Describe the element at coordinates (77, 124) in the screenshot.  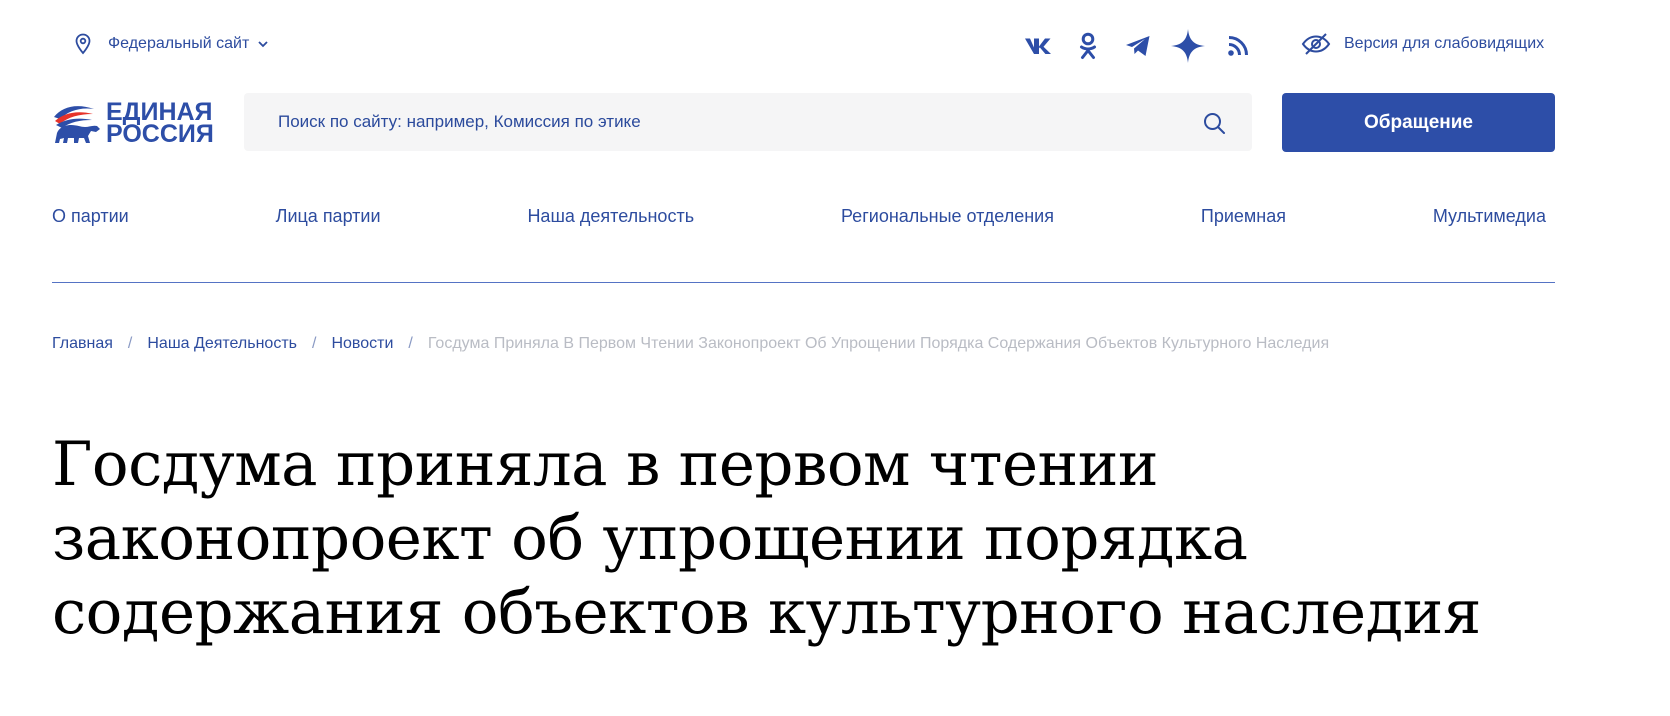
I see `bear-flag-logo-icon` at that location.